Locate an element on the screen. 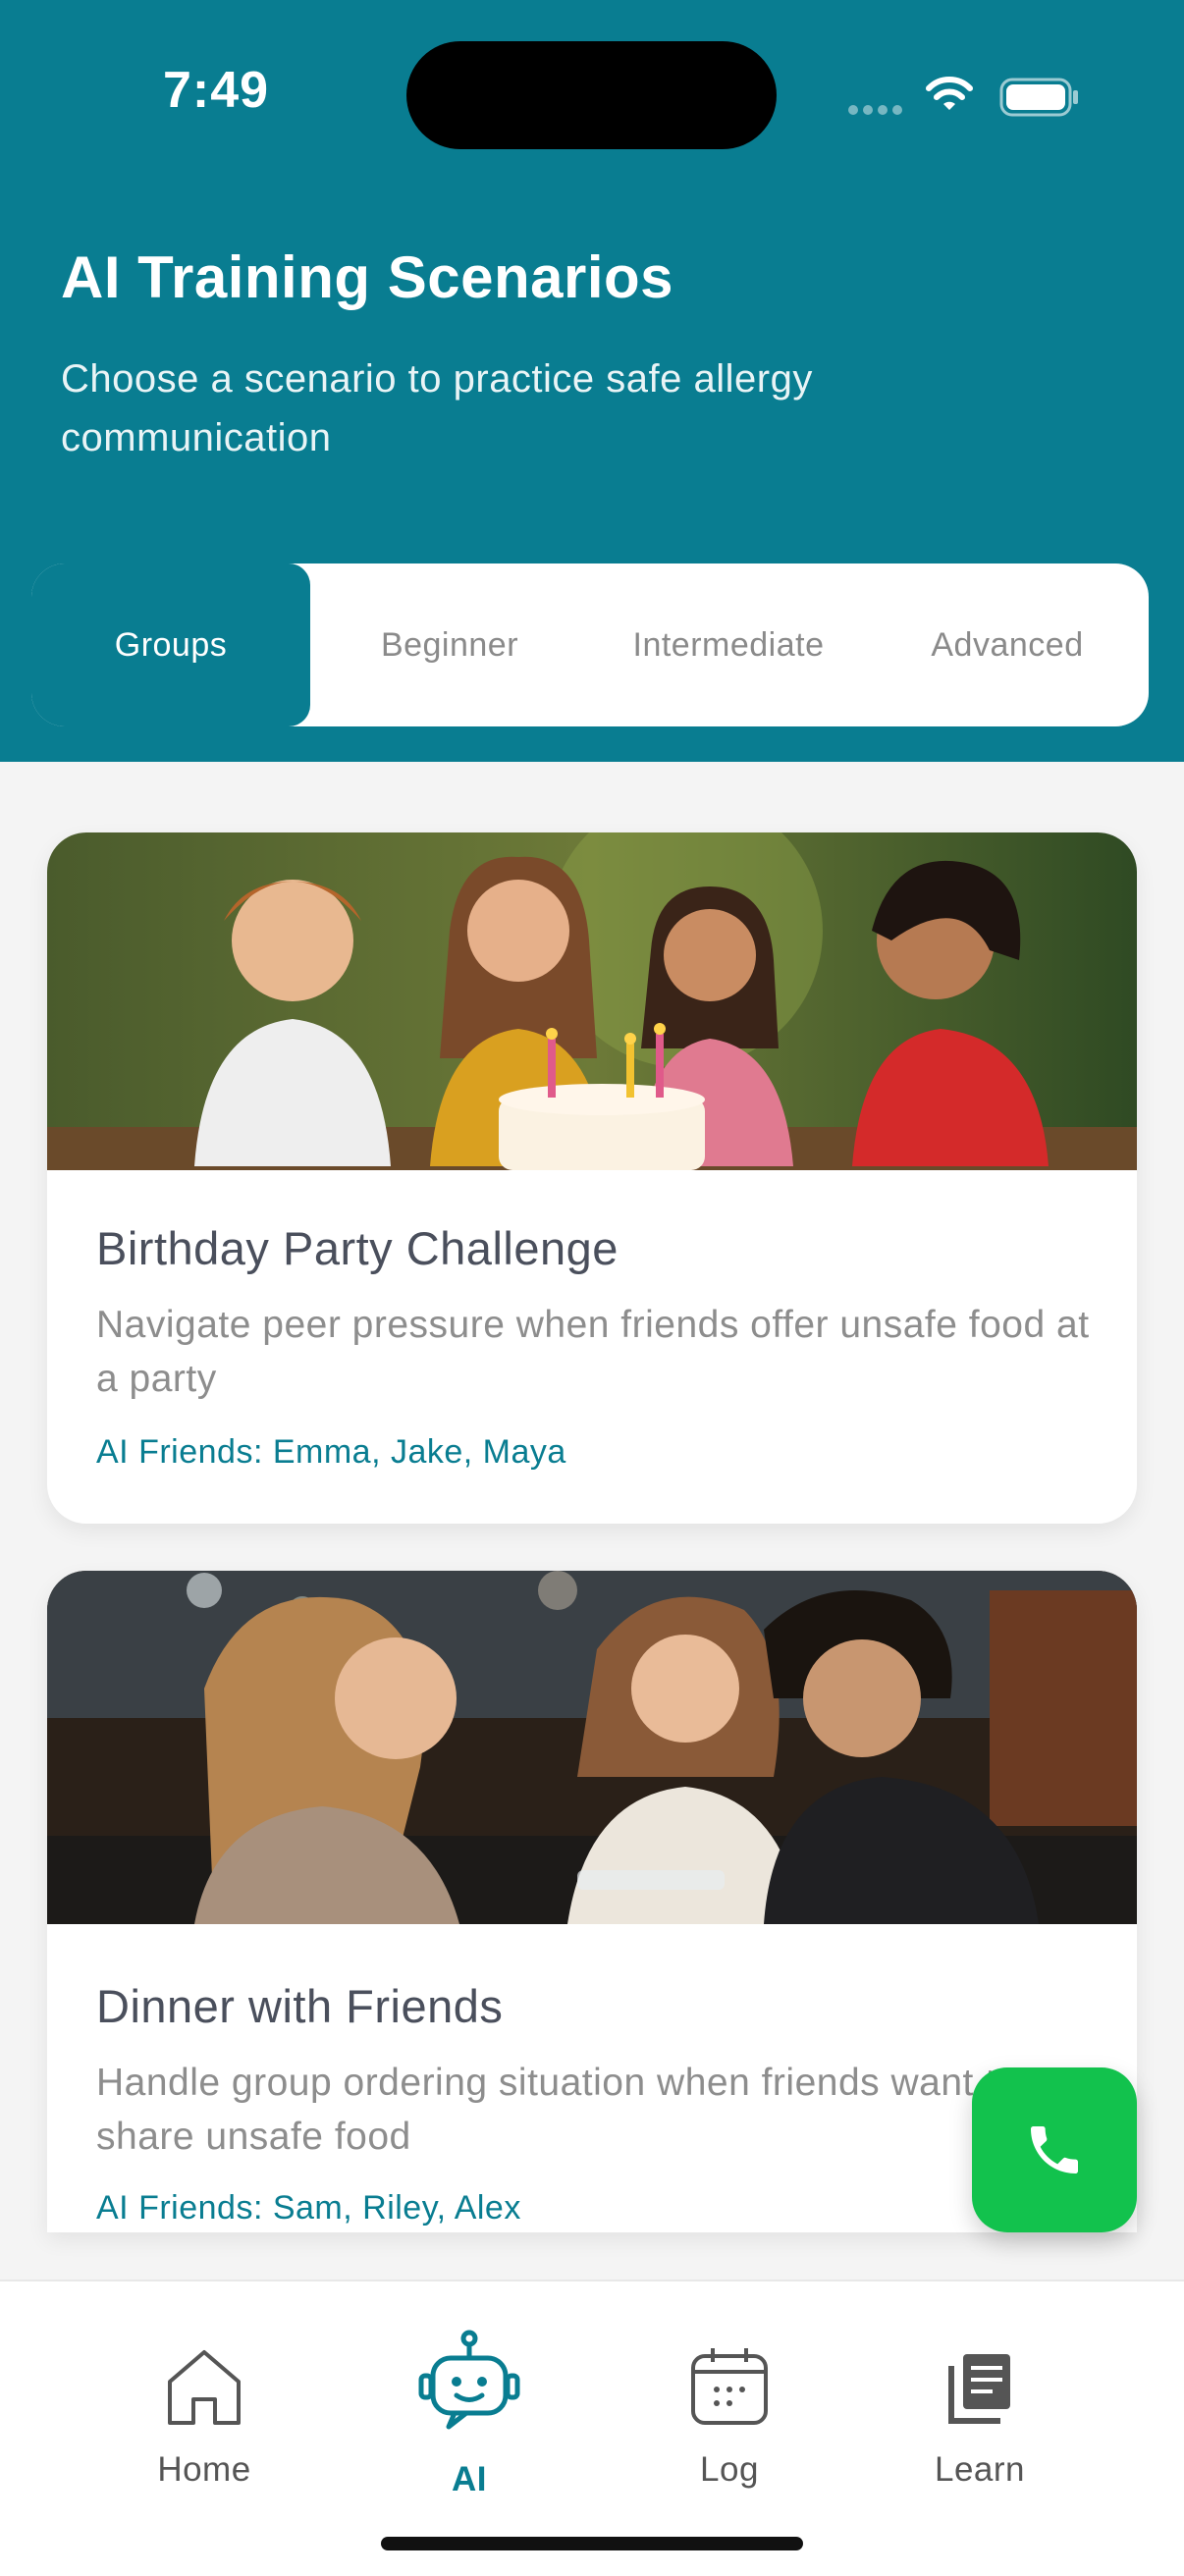 Image resolution: width=1184 pixels, height=2576 pixels. scenario-title: Birthday Party Challenge is located at coordinates (357, 1248).